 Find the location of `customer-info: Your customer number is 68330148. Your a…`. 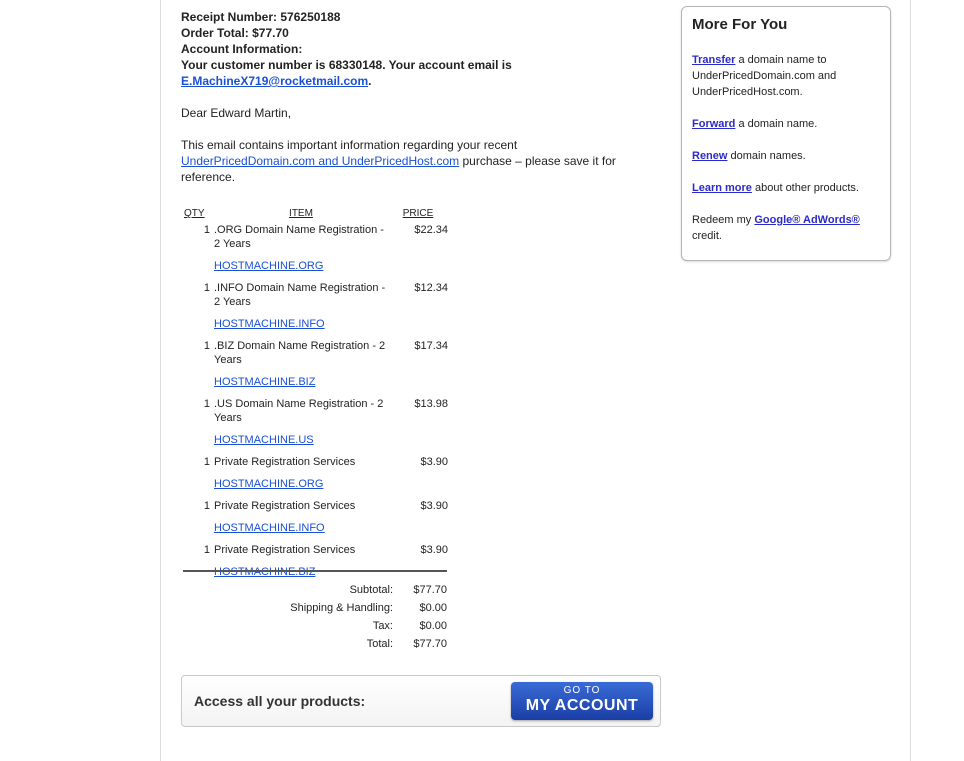

customer-info: Your customer number is 68330148. Your a… is located at coordinates (421, 73).